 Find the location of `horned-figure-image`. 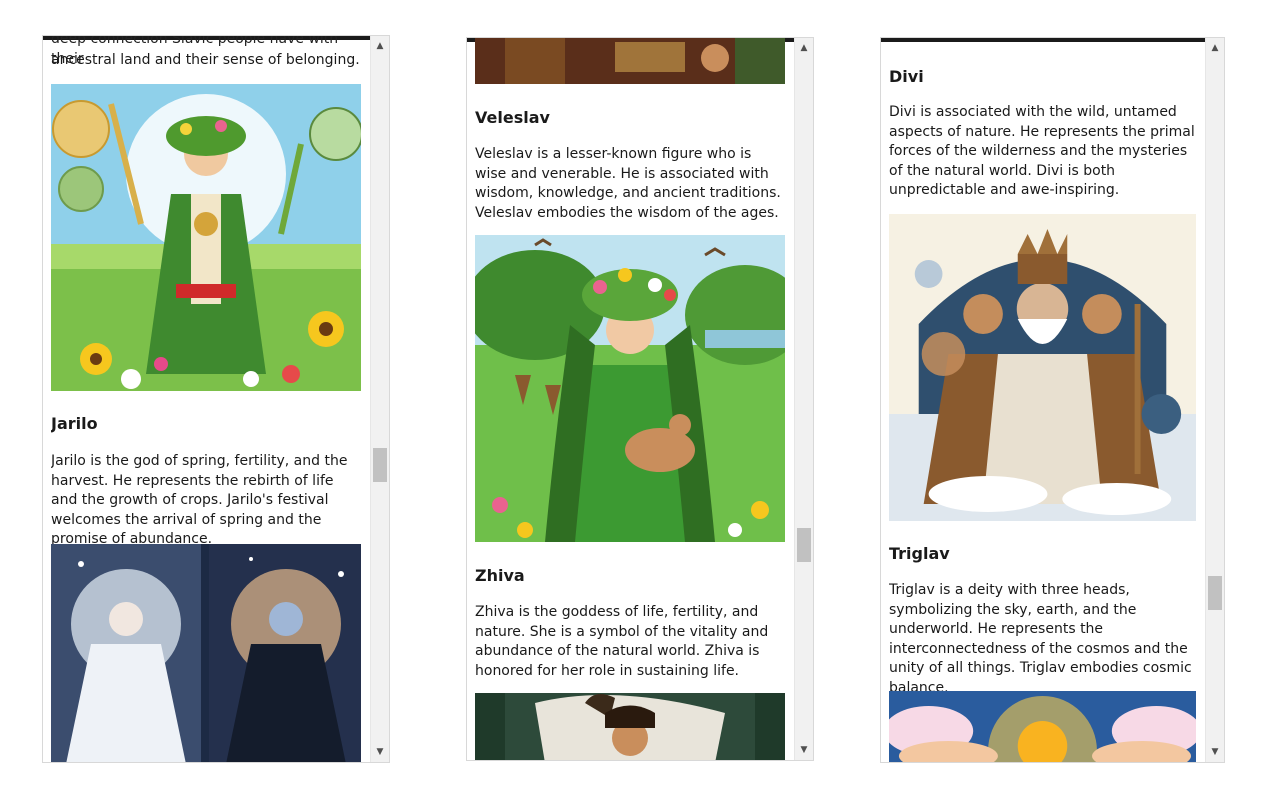

horned-figure-image is located at coordinates (630, 726).